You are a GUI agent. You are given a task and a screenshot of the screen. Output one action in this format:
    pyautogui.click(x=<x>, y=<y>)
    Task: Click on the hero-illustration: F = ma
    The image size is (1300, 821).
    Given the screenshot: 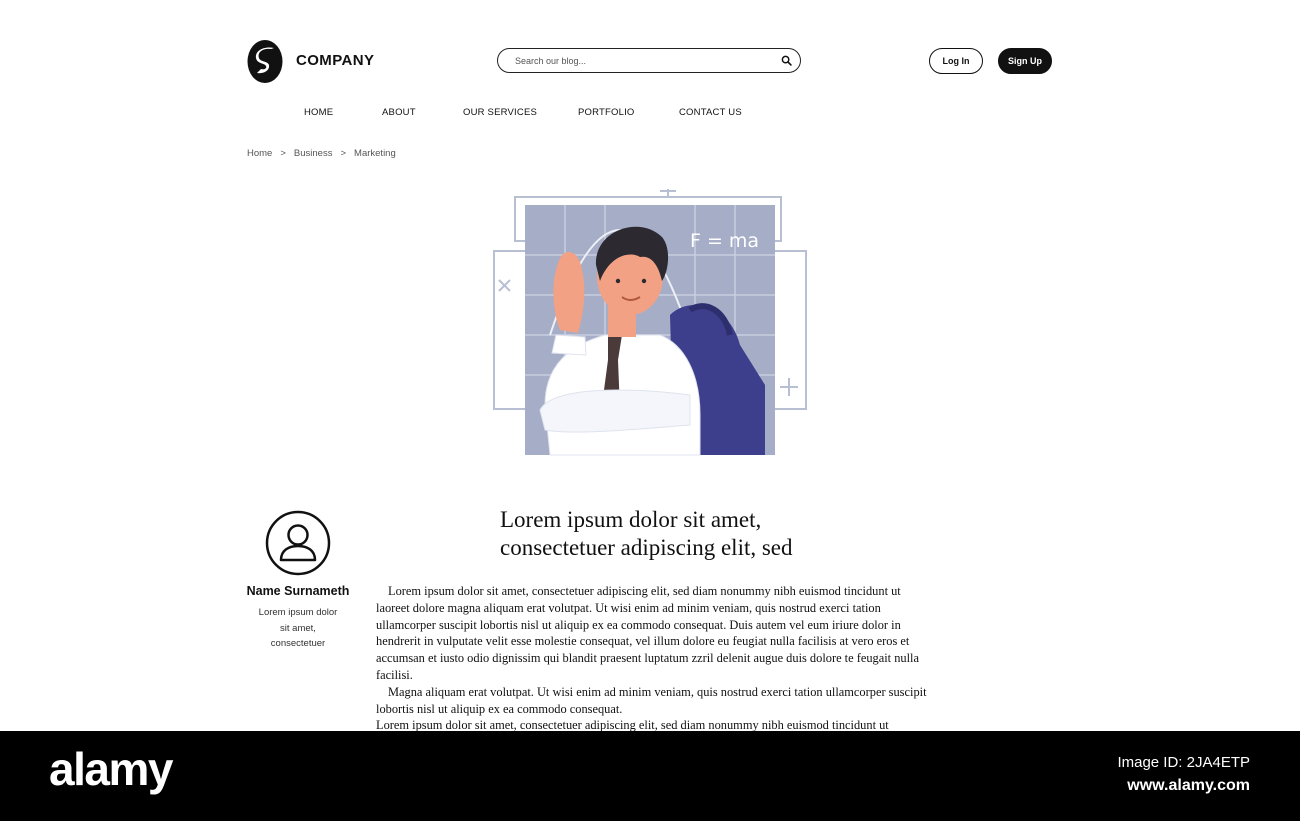 What is the action you would take?
    pyautogui.click(x=650, y=322)
    